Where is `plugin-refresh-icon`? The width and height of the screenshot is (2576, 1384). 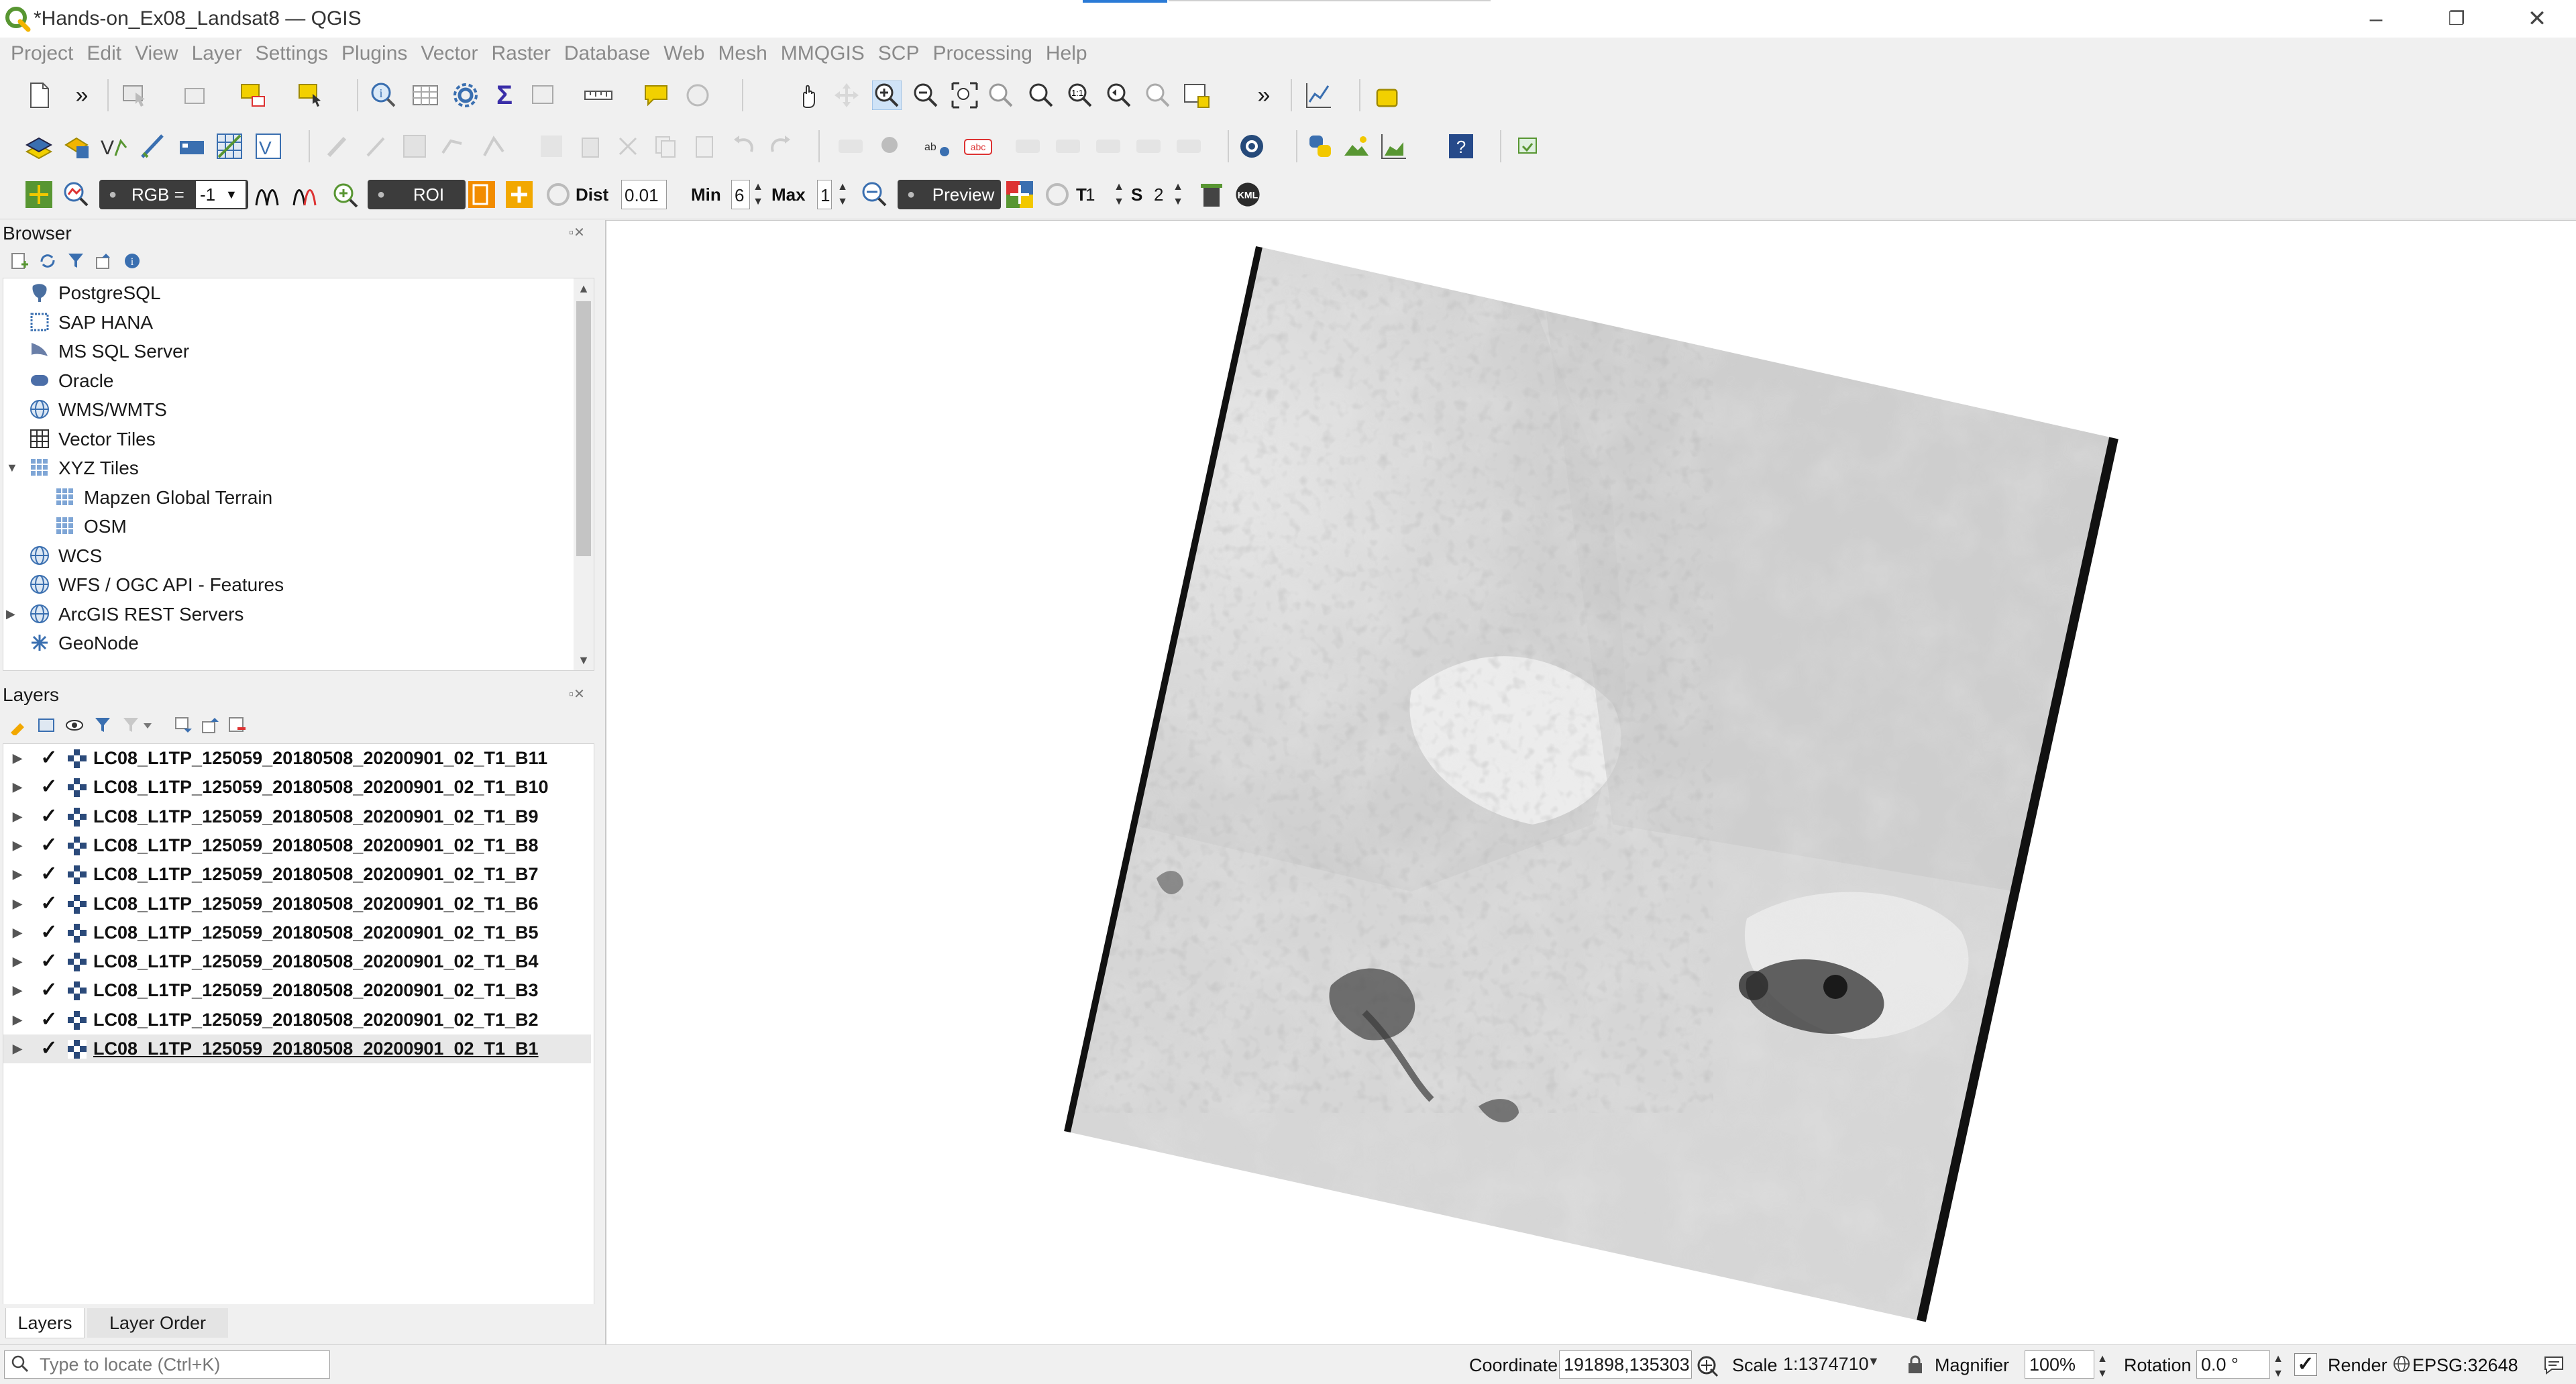 plugin-refresh-icon is located at coordinates (1528, 146).